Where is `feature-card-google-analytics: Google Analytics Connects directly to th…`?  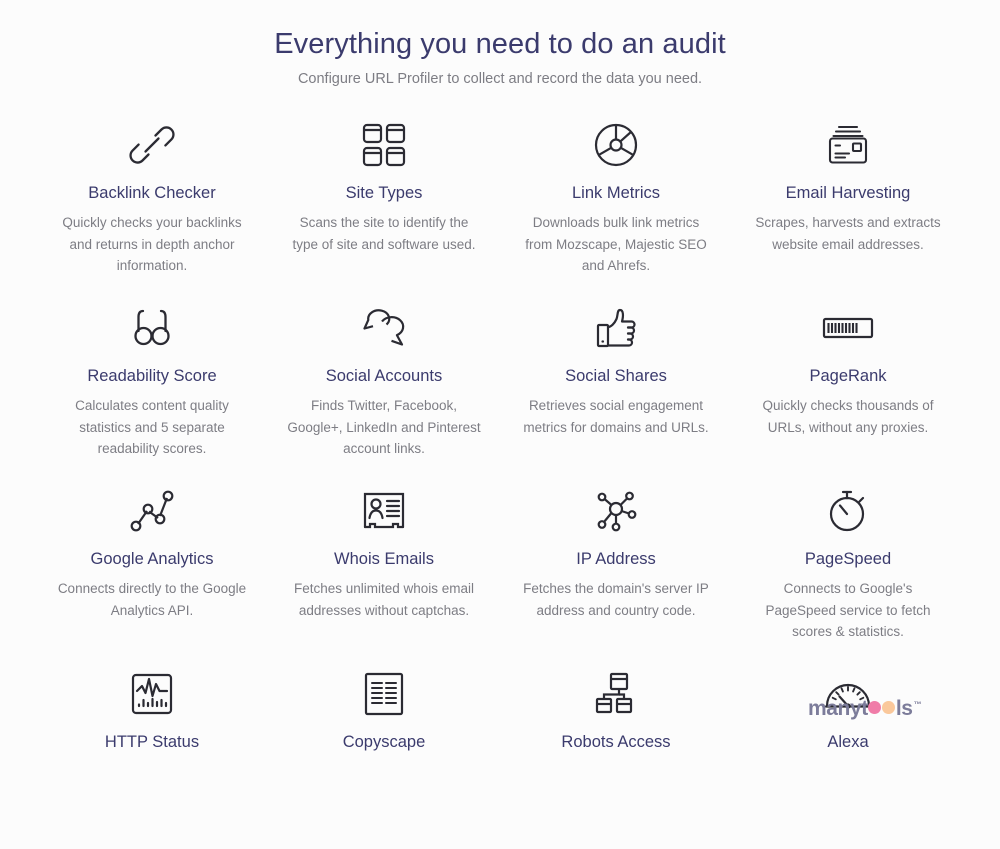
feature-card-google-analytics: Google Analytics Connects directly to th… is located at coordinates (152, 574).